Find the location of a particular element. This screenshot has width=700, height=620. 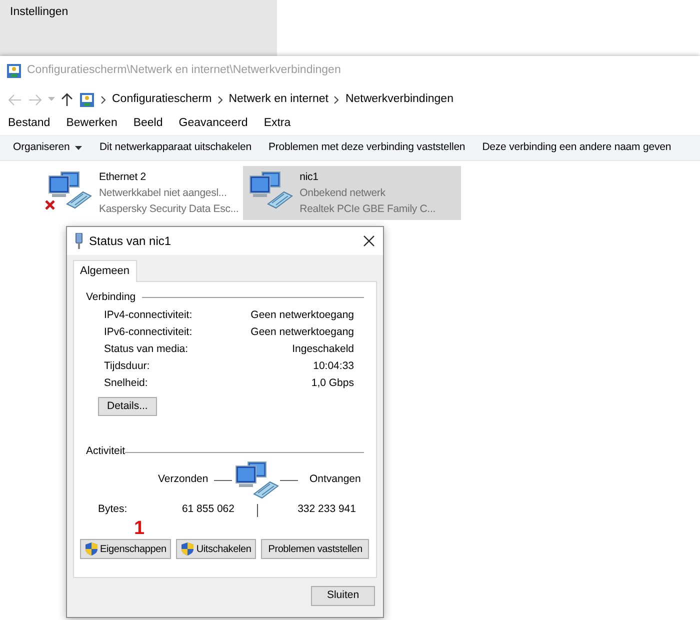

field-label: Status van media: is located at coordinates (146, 349).